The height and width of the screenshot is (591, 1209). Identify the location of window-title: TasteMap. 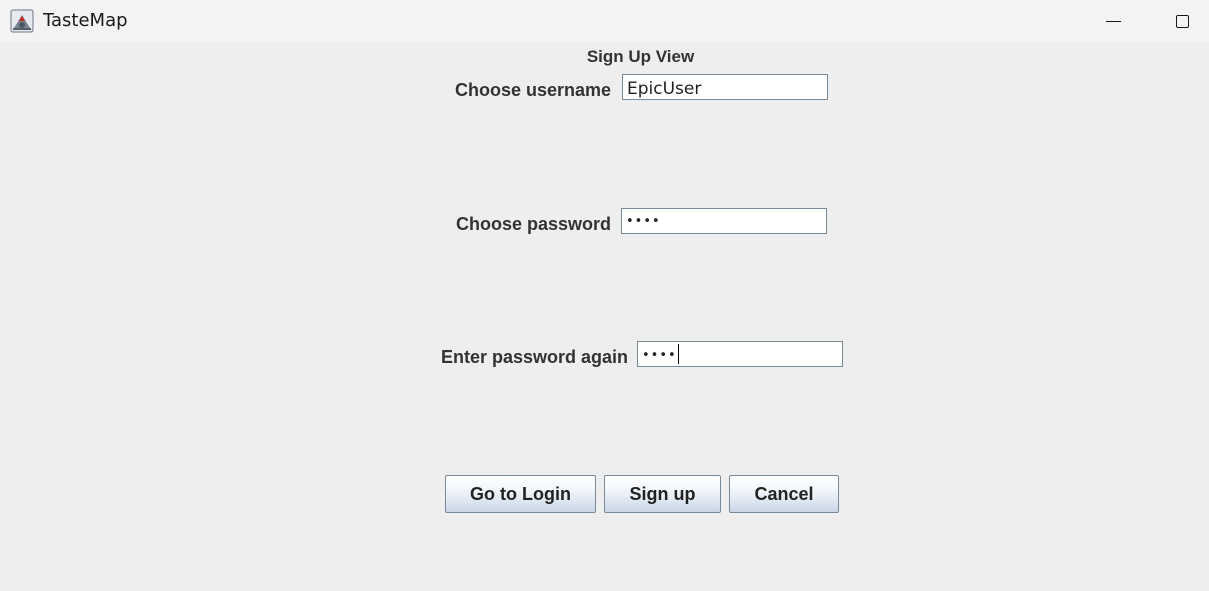
(85, 20).